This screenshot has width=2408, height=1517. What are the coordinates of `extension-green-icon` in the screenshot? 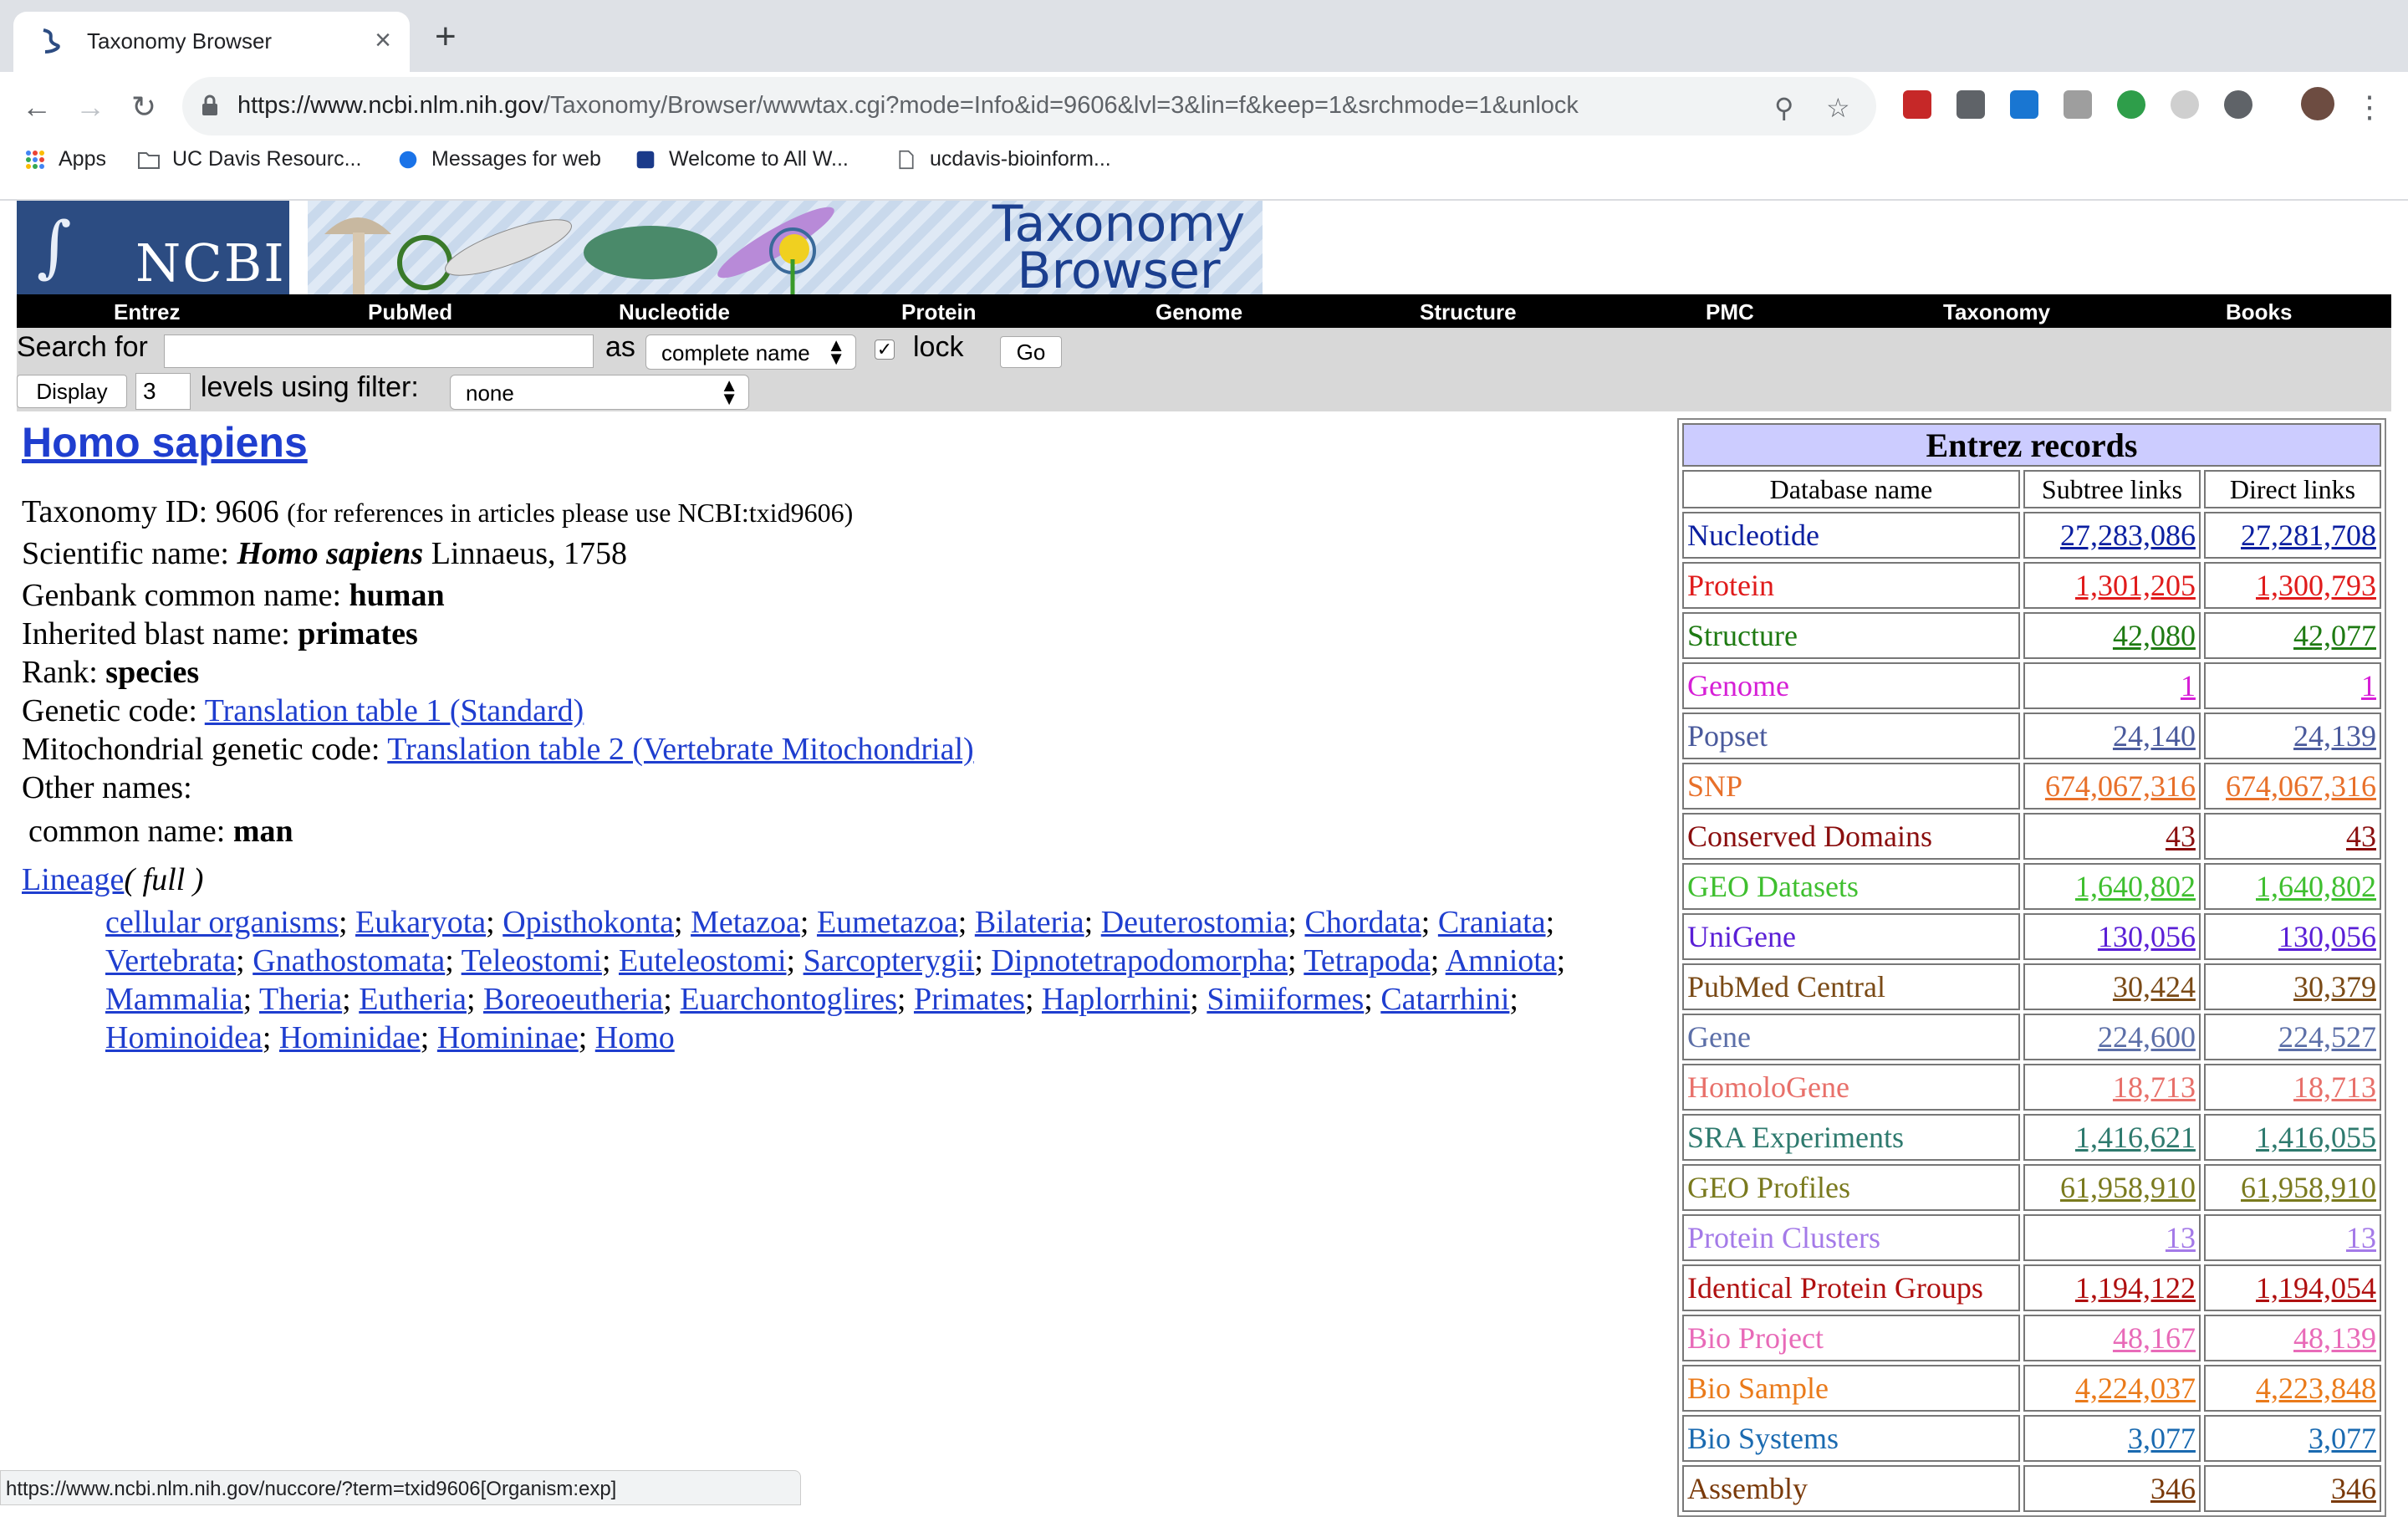 It's located at (2131, 104).